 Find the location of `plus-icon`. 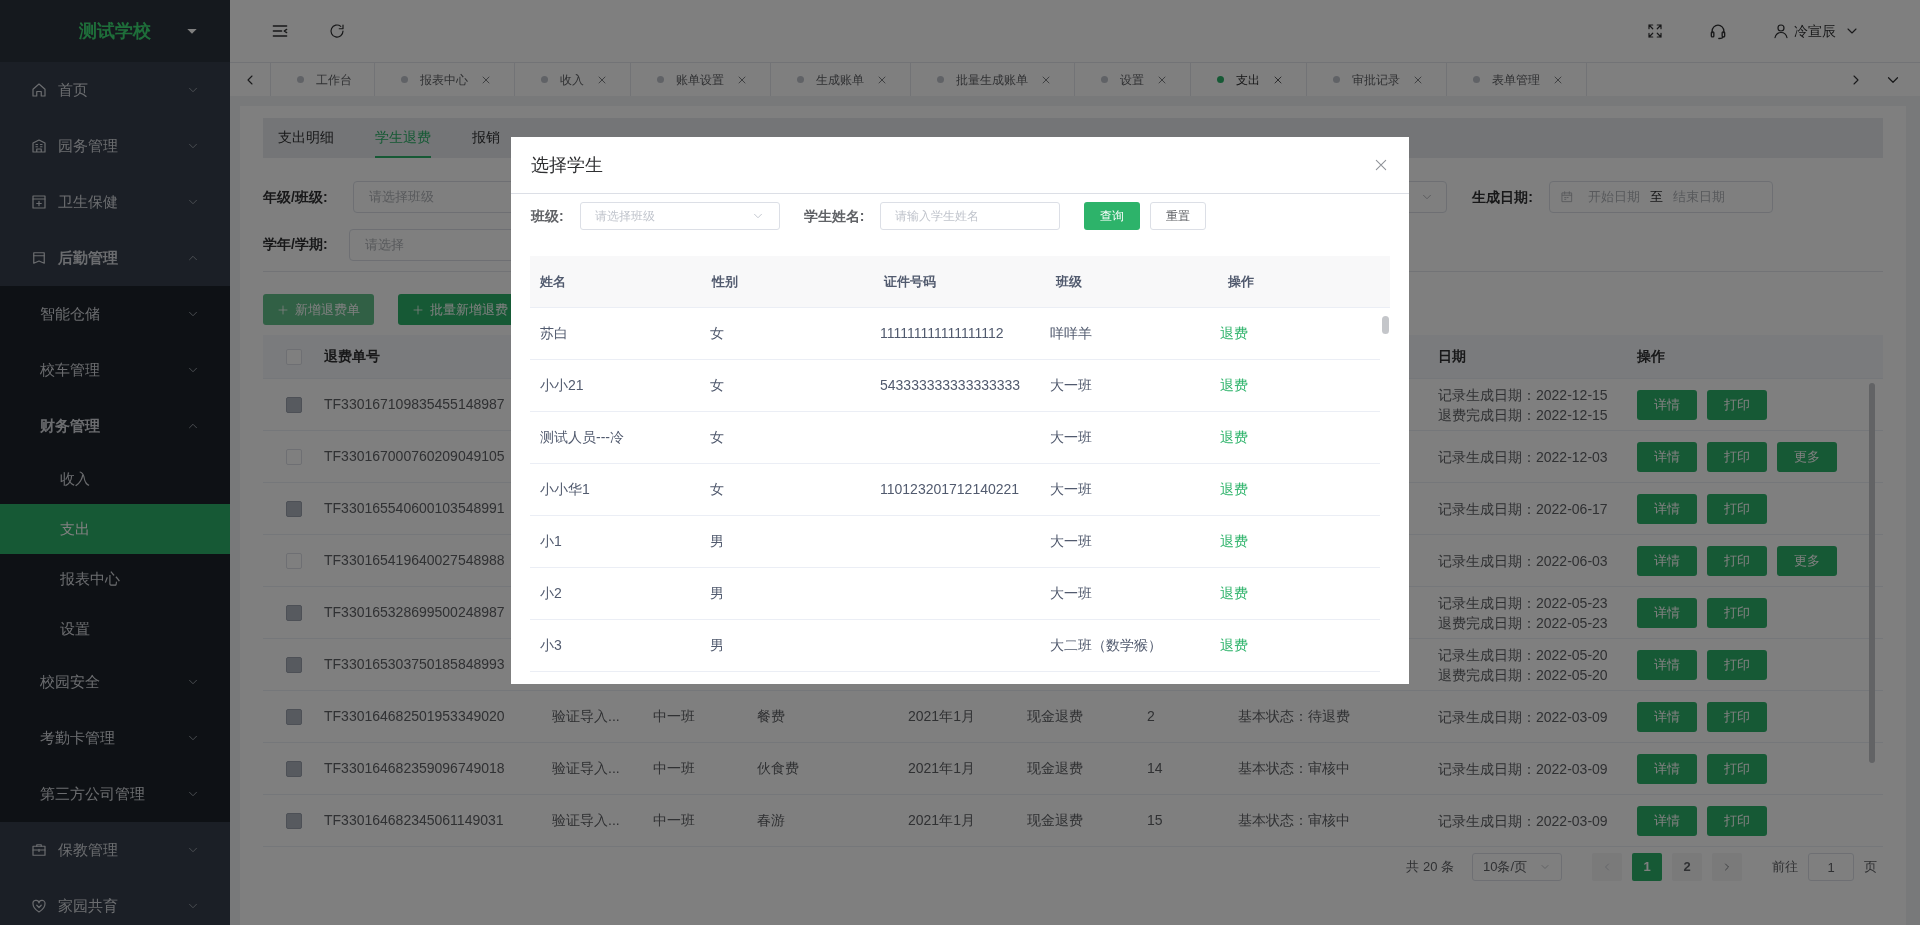

plus-icon is located at coordinates (418, 309).